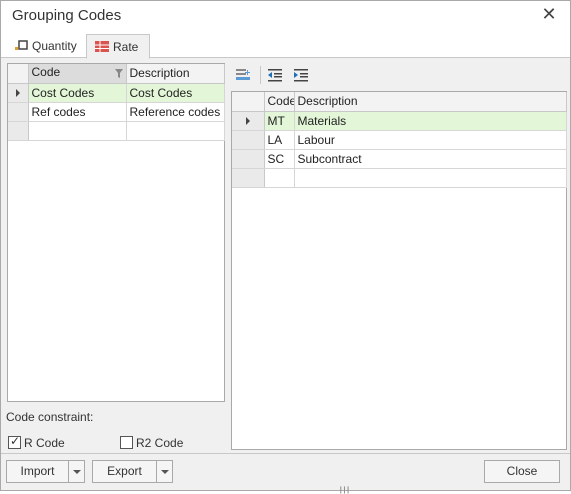  What do you see at coordinates (175, 93) in the screenshot?
I see `cell-description: Cost Codes` at bounding box center [175, 93].